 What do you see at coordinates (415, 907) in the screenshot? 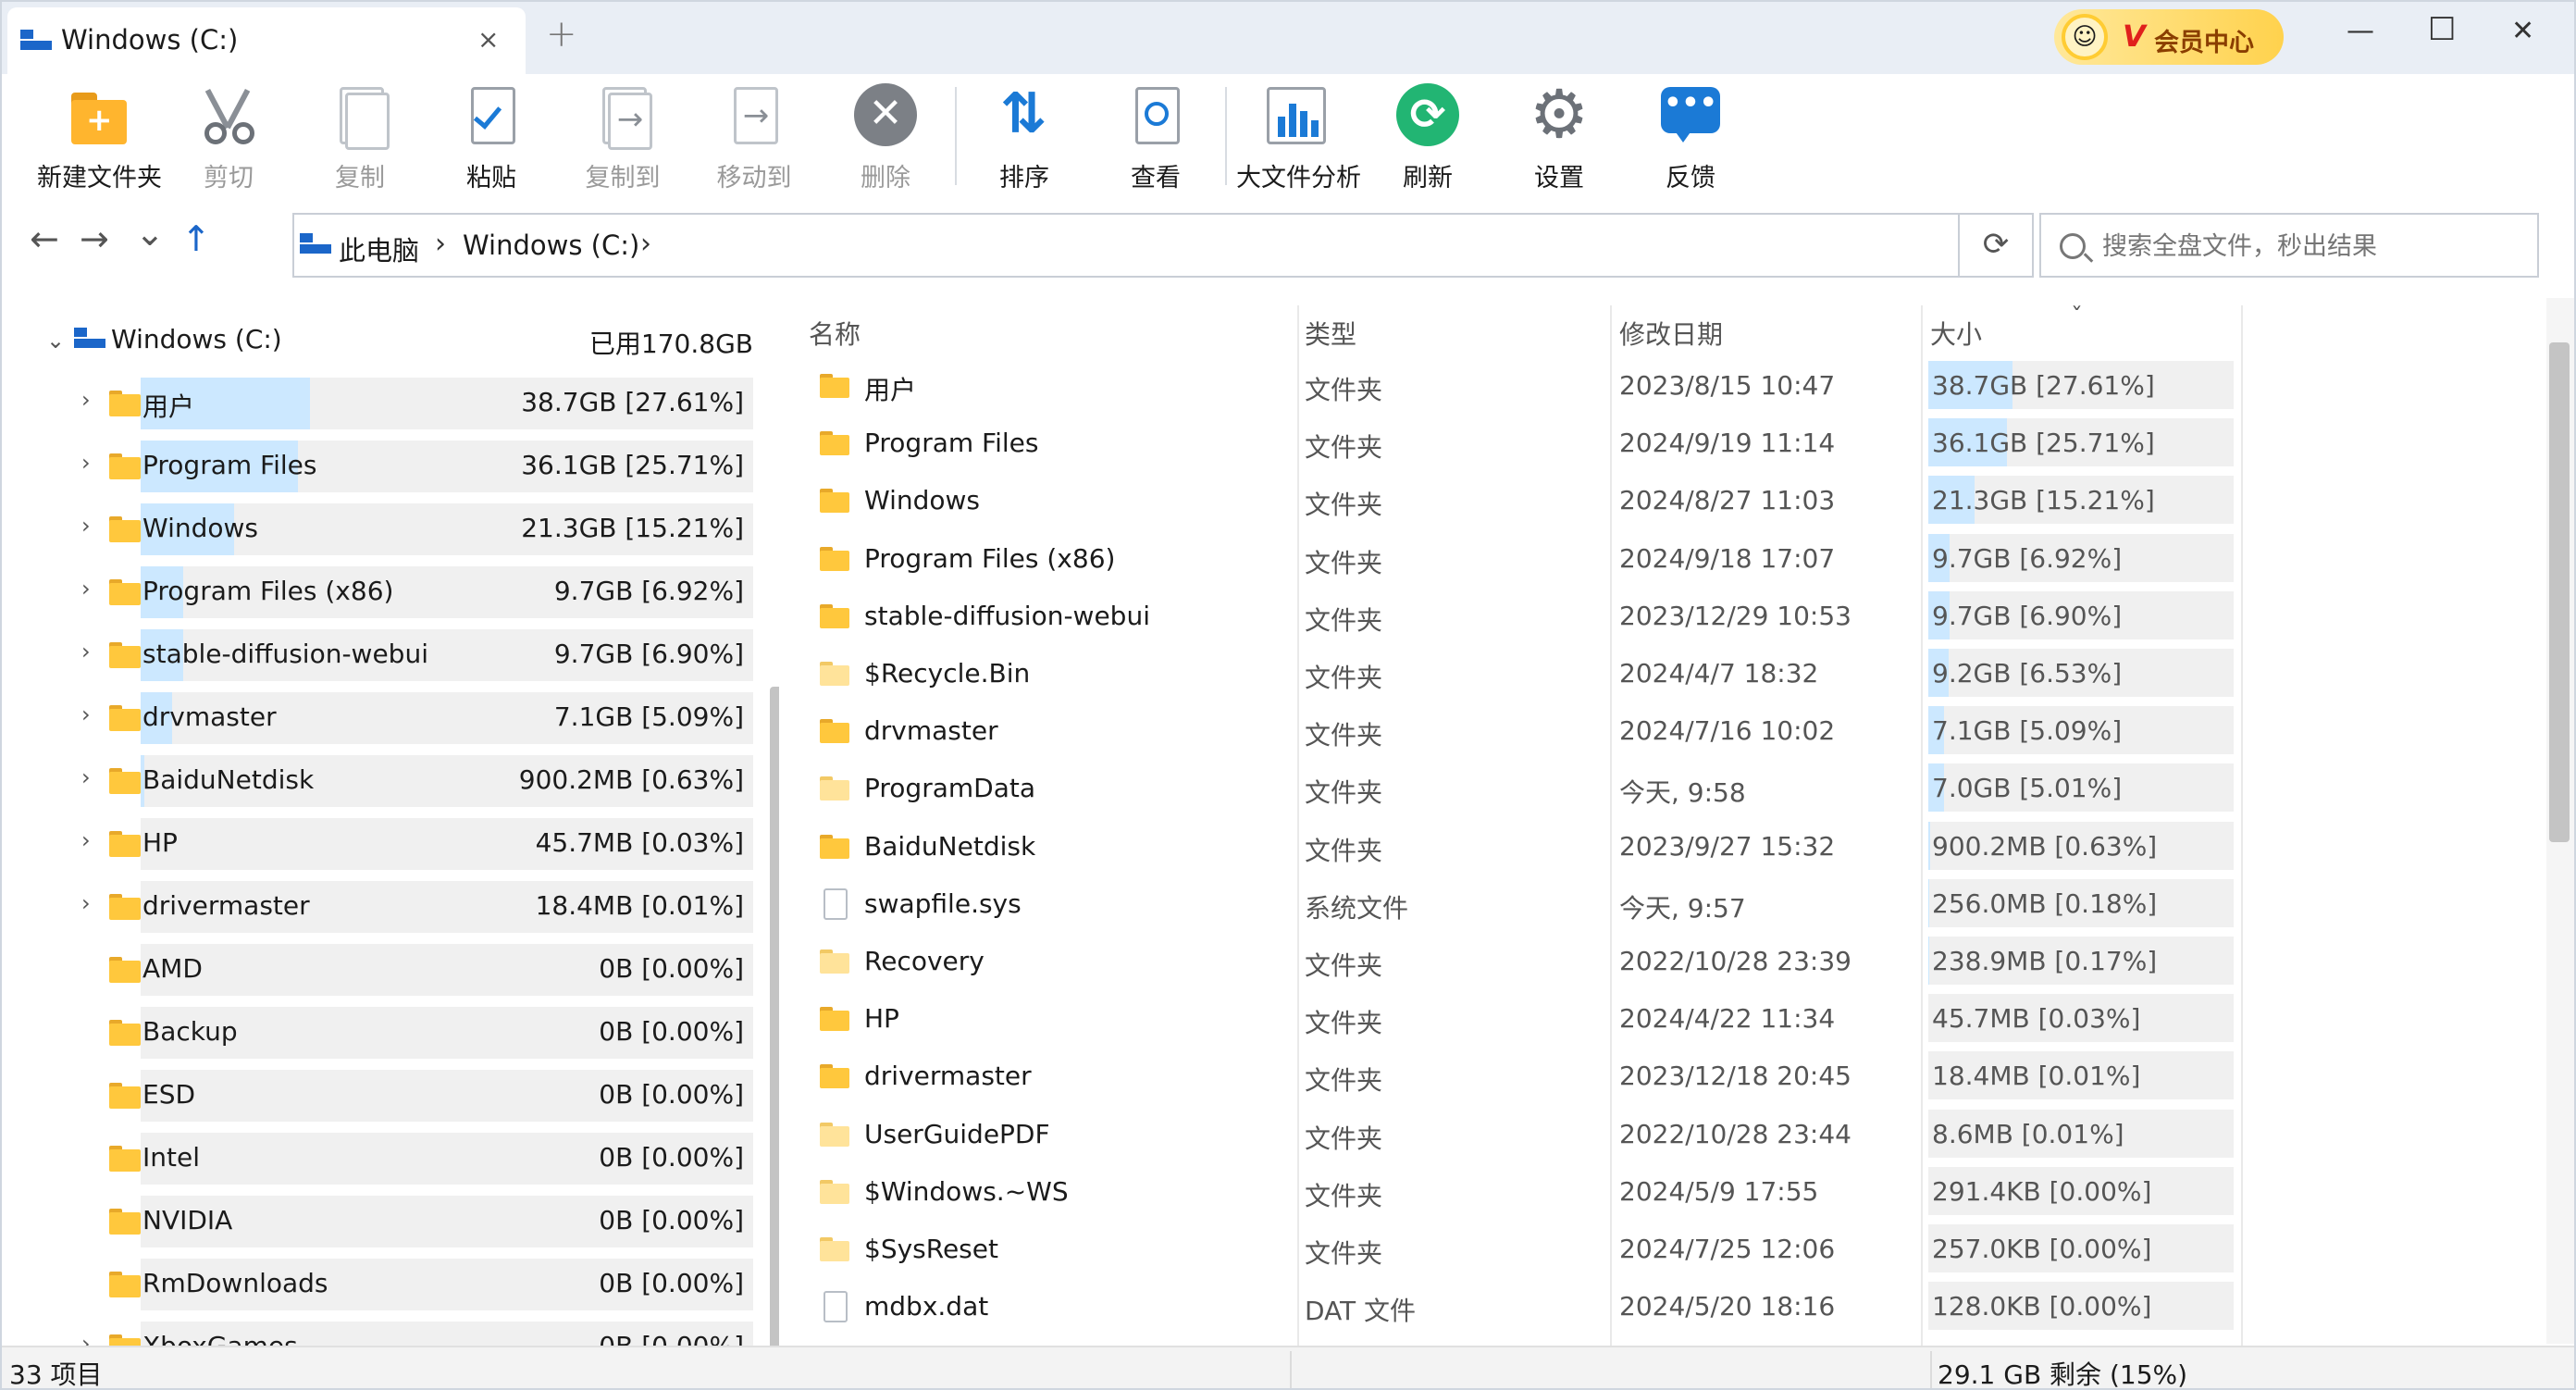
I see `tree-item: › drivermaster 18.4MB [0.01%]` at bounding box center [415, 907].